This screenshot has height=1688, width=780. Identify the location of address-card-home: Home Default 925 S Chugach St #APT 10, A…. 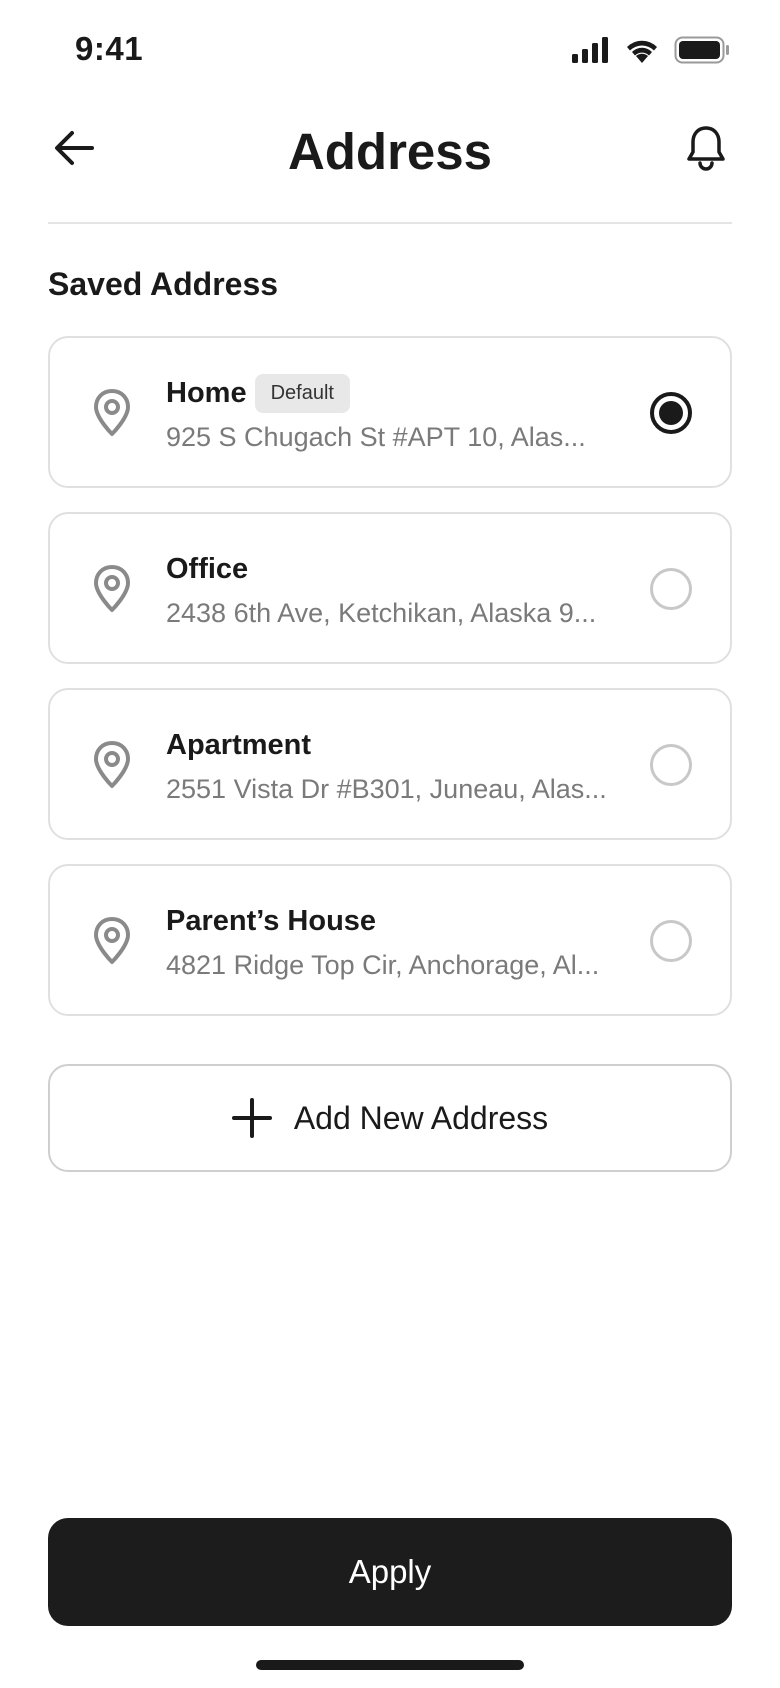
(390, 412).